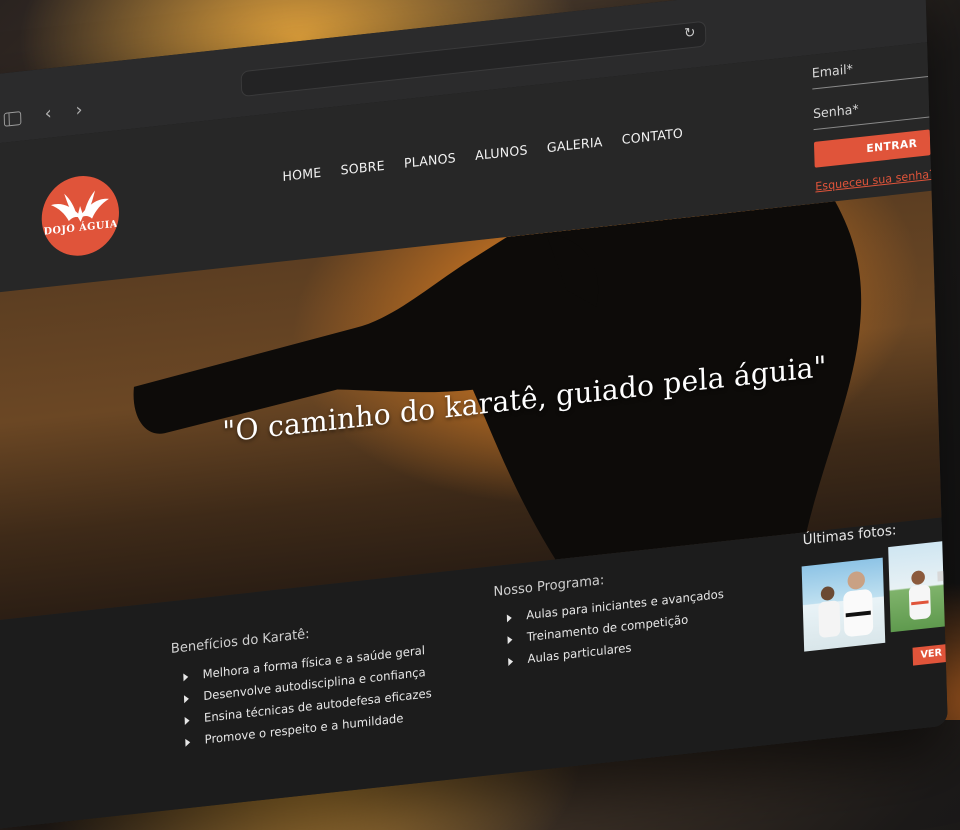 This screenshot has height=830, width=960. Describe the element at coordinates (690, 33) in the screenshot. I see `reload-icon: ↻` at that location.